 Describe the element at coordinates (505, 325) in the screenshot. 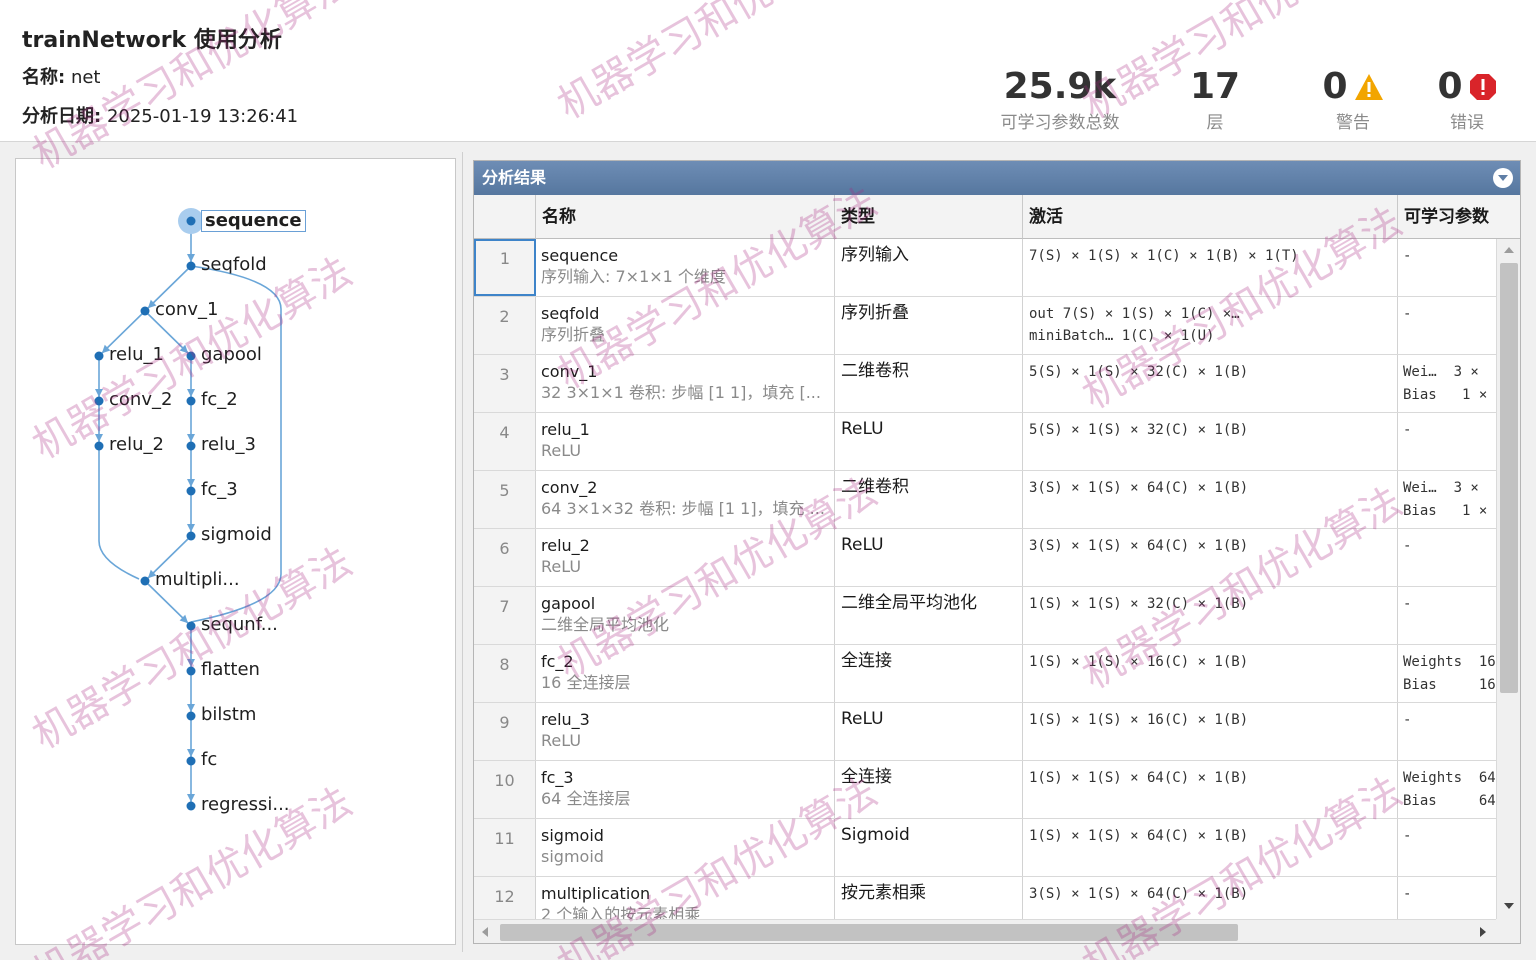

I see `row-index: 2` at that location.